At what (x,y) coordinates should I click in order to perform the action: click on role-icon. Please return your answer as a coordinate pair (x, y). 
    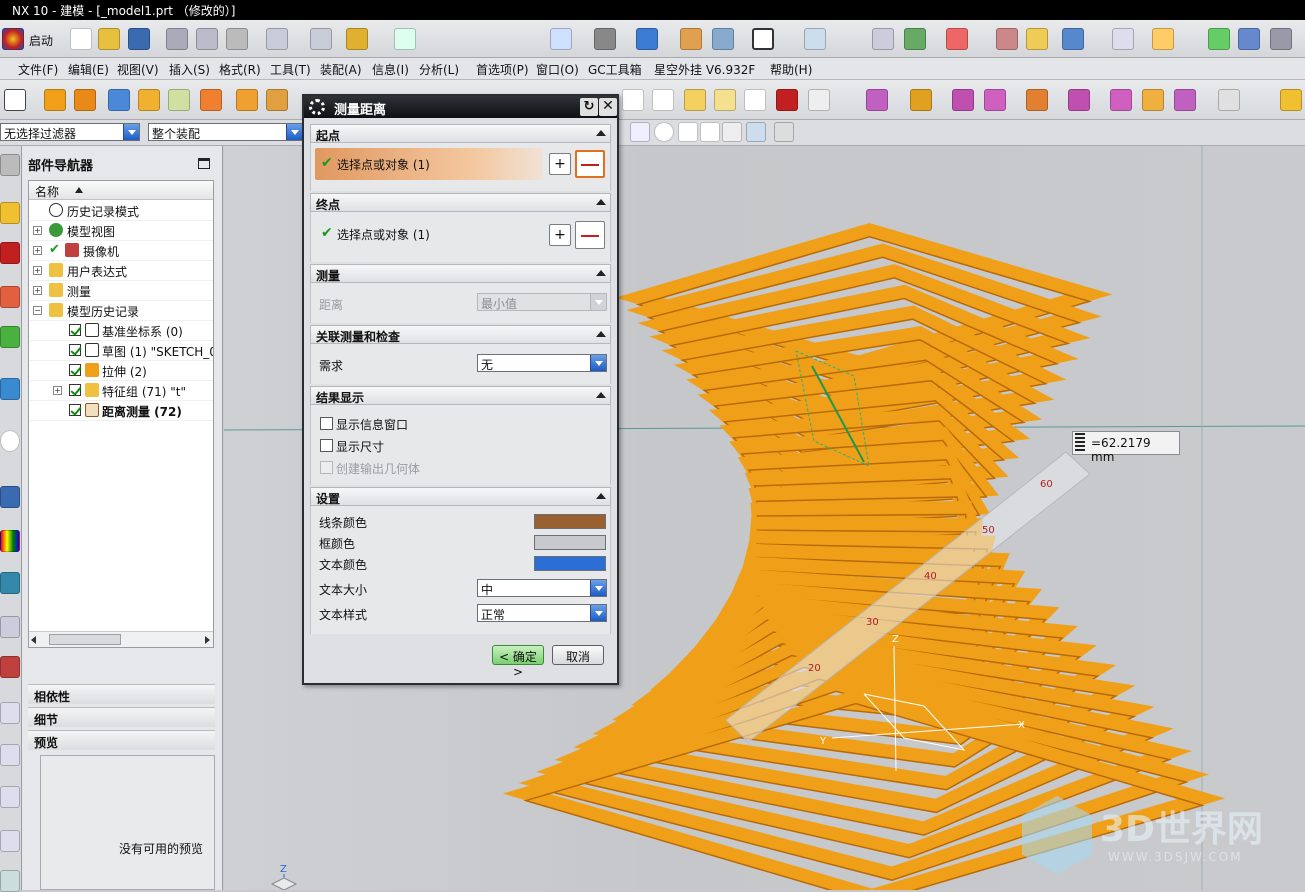
    Looking at the image, I should click on (10, 583).